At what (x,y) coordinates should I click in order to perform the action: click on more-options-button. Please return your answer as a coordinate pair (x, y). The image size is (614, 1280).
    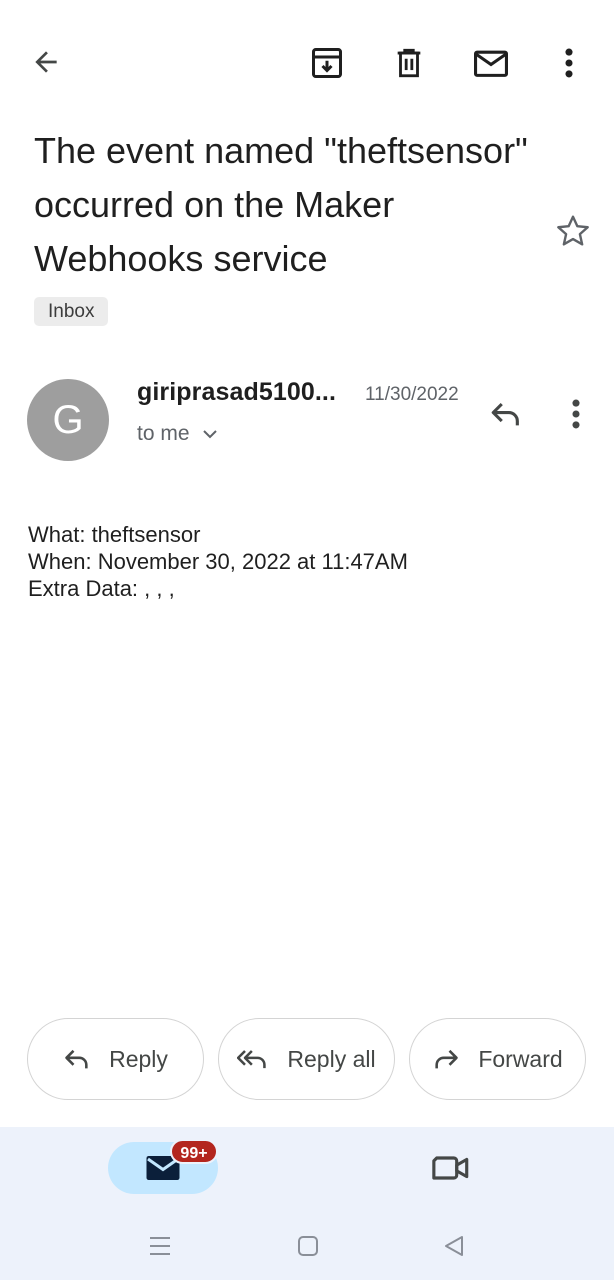
    Looking at the image, I should click on (569, 63).